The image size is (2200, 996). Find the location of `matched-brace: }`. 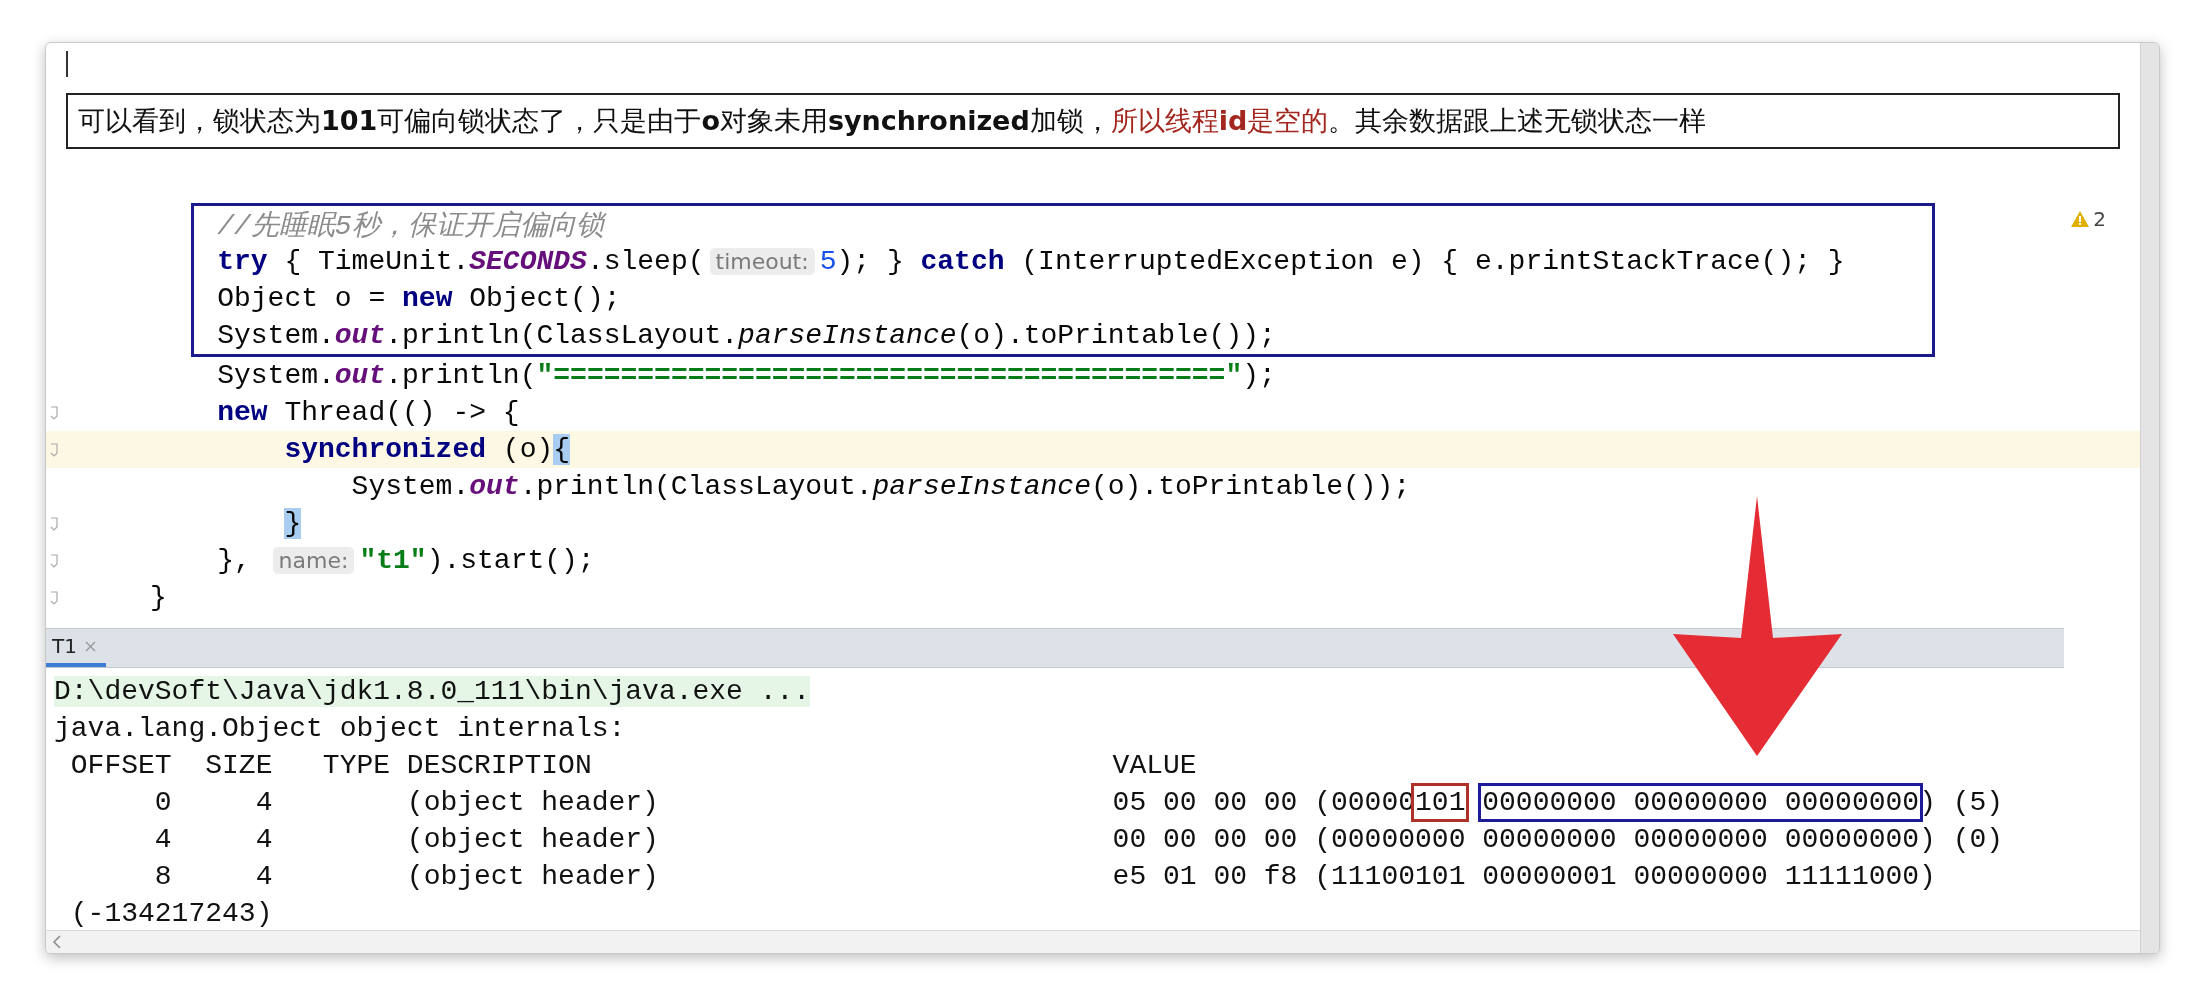

matched-brace: } is located at coordinates (293, 523).